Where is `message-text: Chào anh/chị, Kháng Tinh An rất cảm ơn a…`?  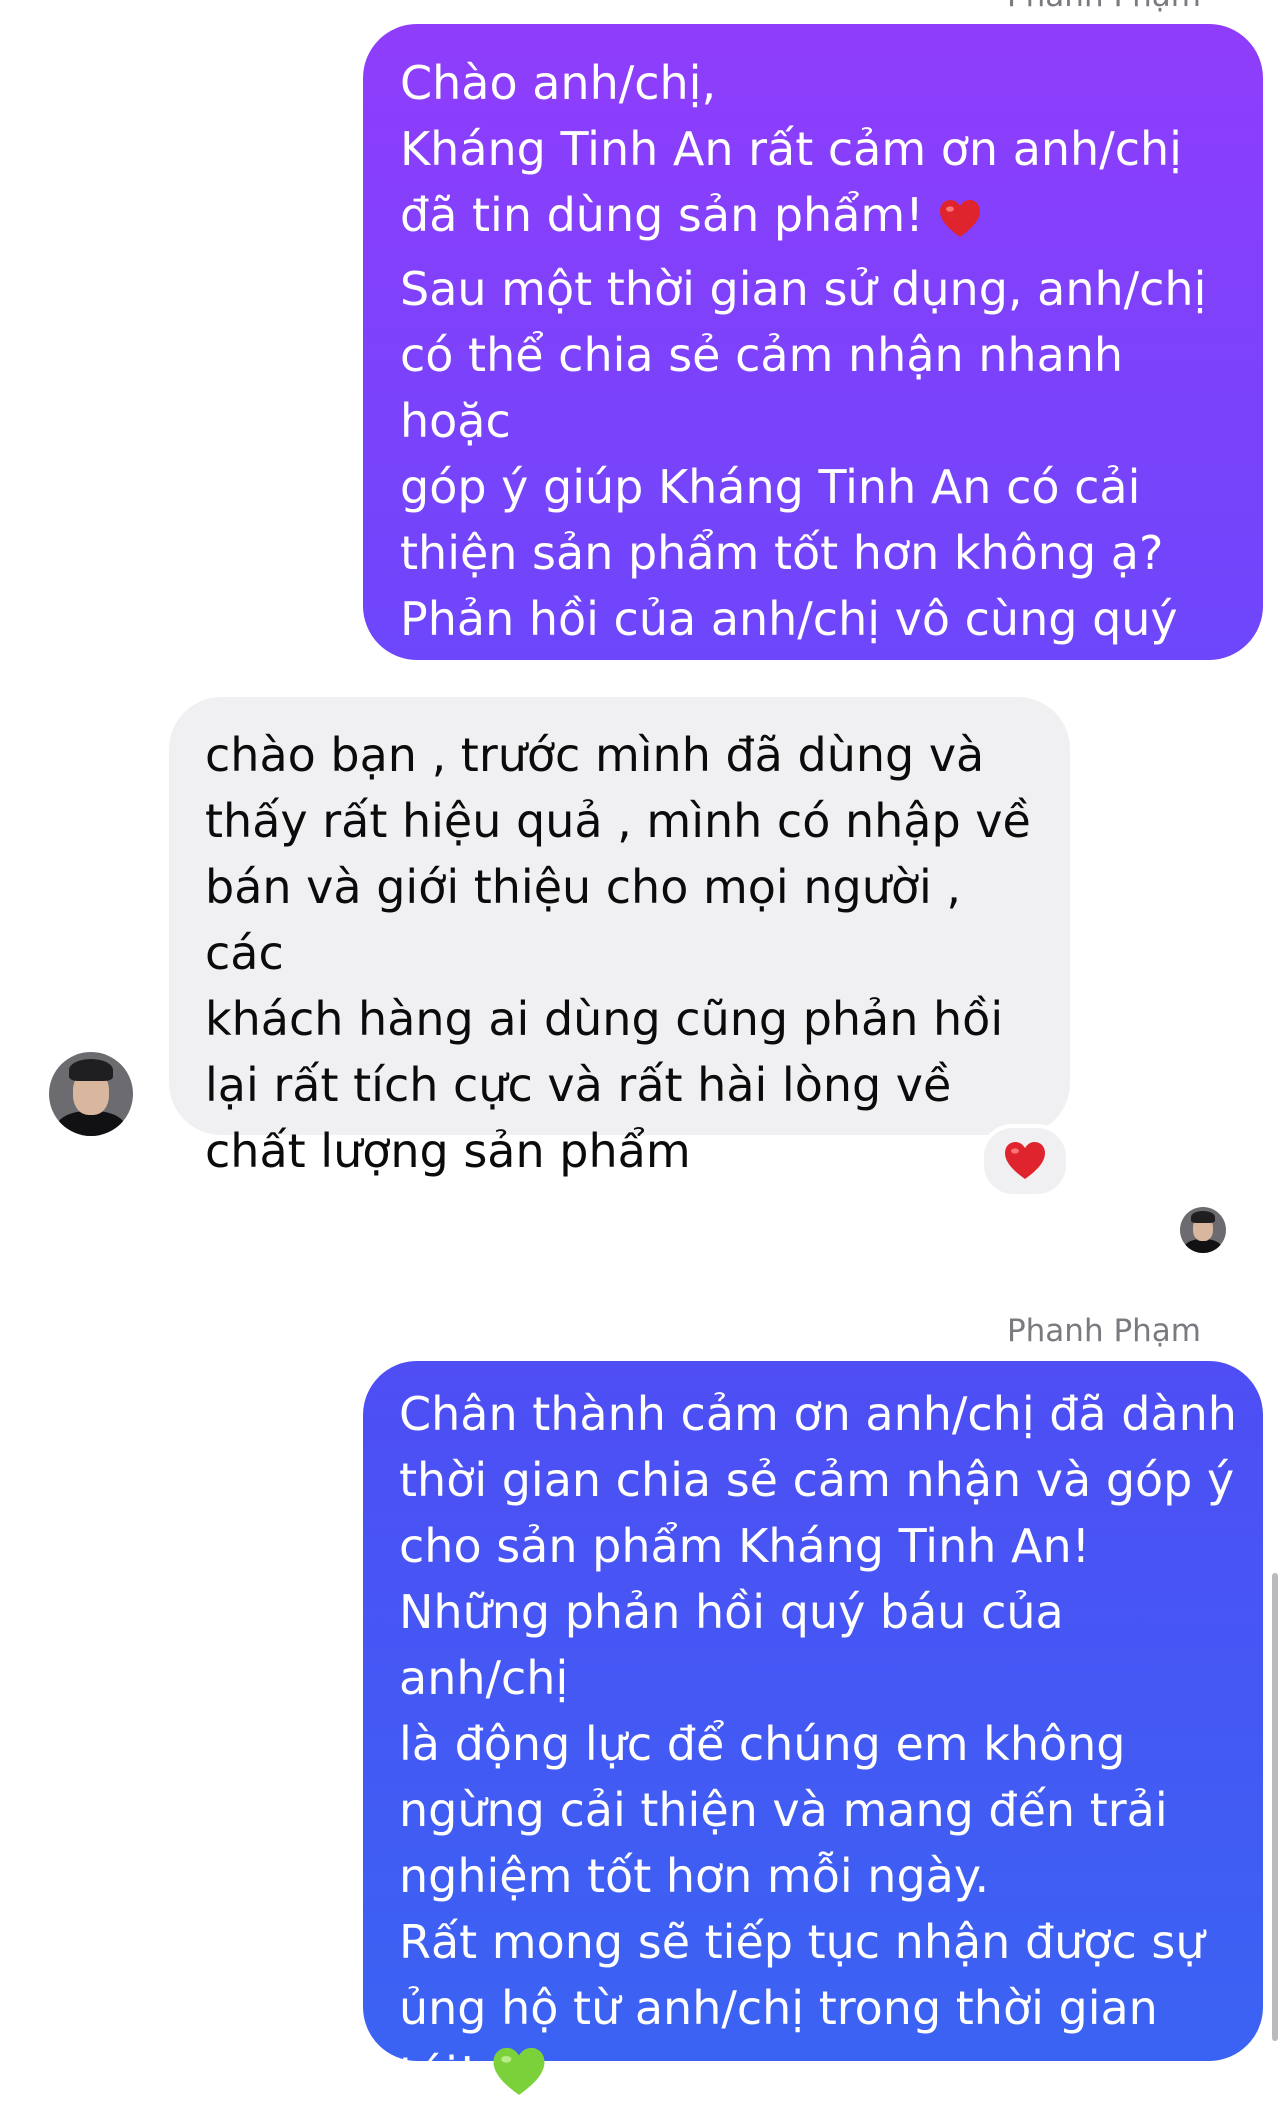
message-text: Chào anh/chị, Kháng Tinh An rất cảm ơn a… is located at coordinates (791, 149).